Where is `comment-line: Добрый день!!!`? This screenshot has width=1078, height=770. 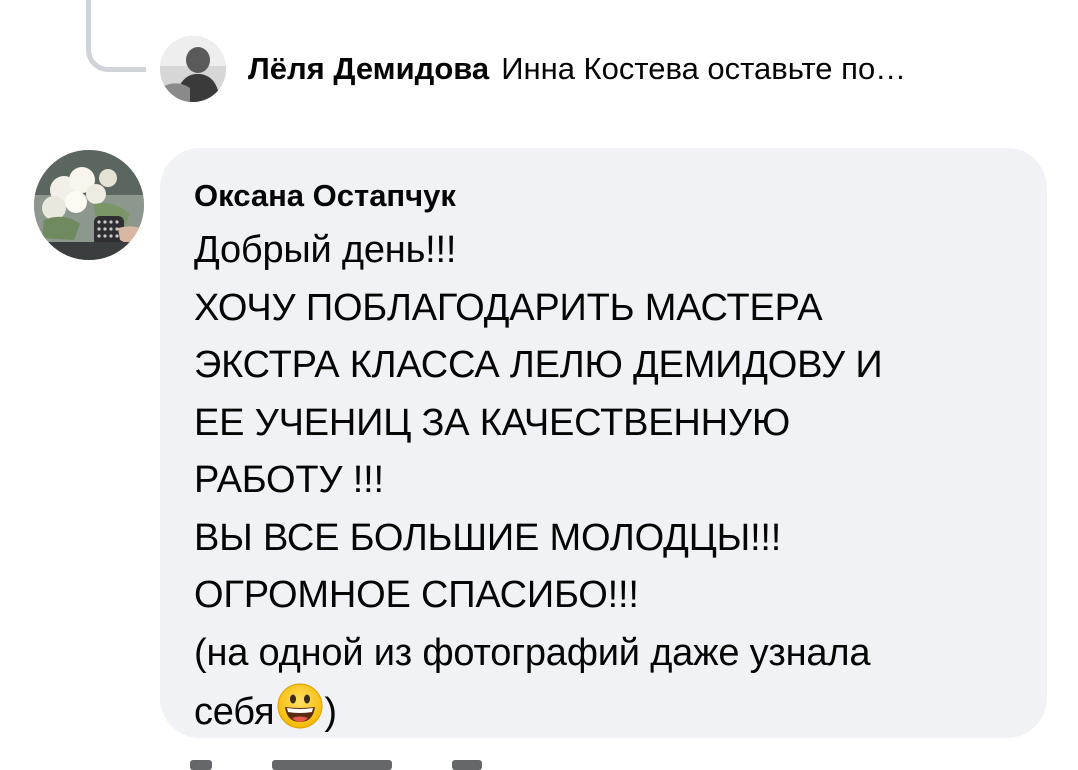 comment-line: Добрый день!!! is located at coordinates (325, 250).